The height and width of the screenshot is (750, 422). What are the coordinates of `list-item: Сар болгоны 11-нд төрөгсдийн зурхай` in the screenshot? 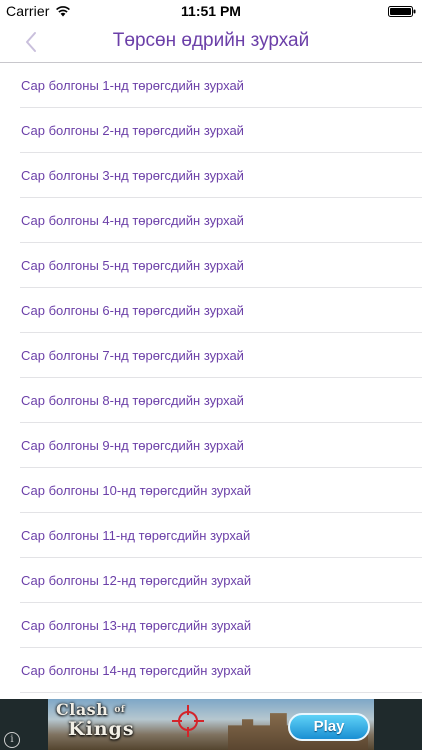 It's located at (221, 535).